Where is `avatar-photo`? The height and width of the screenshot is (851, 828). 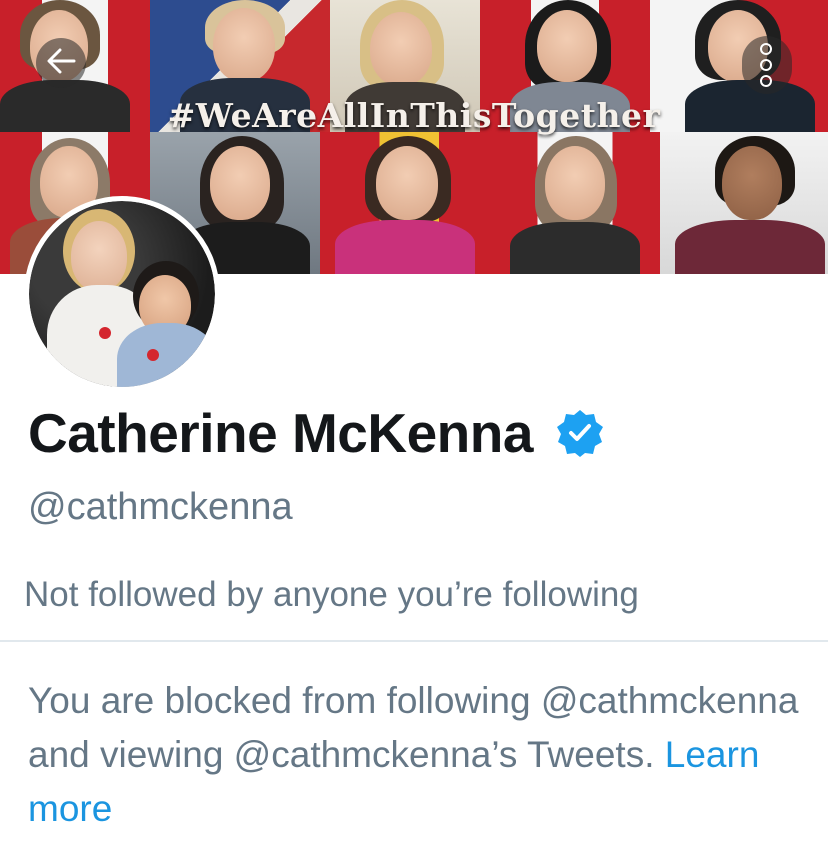
avatar-photo is located at coordinates (122, 294).